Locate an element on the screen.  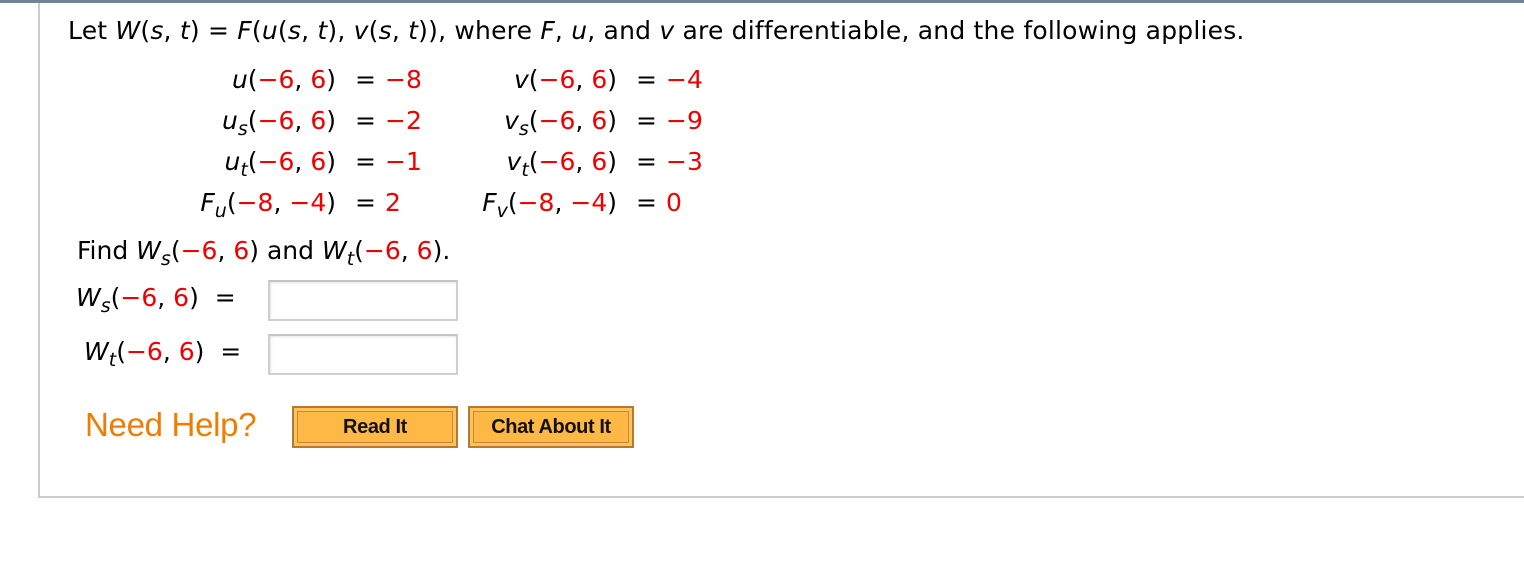
find-text: Find is located at coordinates (107, 250).